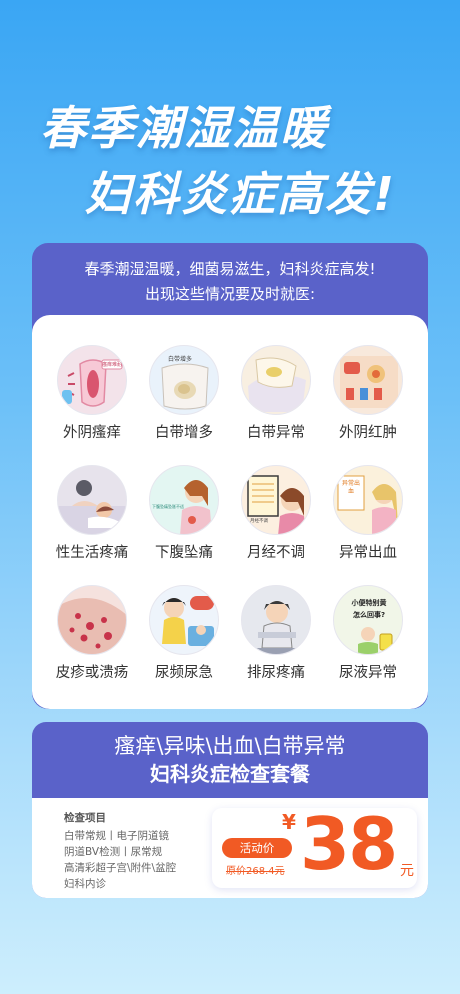  Describe the element at coordinates (230, 269) in the screenshot. I see `intro-line1: 春季潮湿温暖，细菌易滋生，妇科炎症高发!` at that location.